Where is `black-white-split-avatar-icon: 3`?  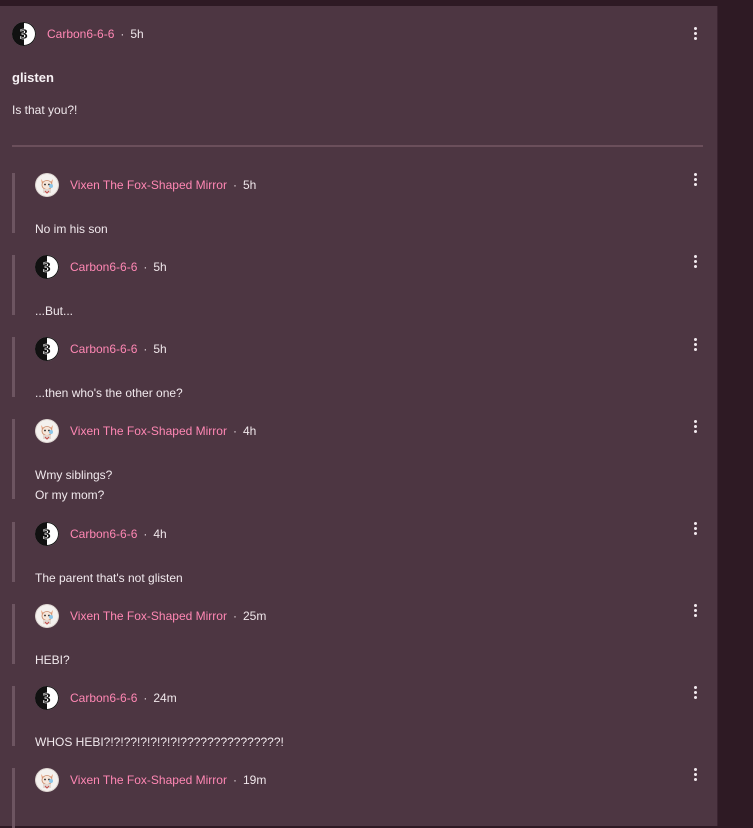 black-white-split-avatar-icon: 3 is located at coordinates (24, 34).